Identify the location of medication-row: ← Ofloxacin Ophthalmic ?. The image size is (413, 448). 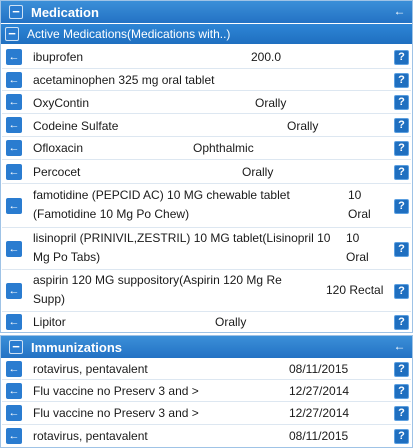
(206, 148).